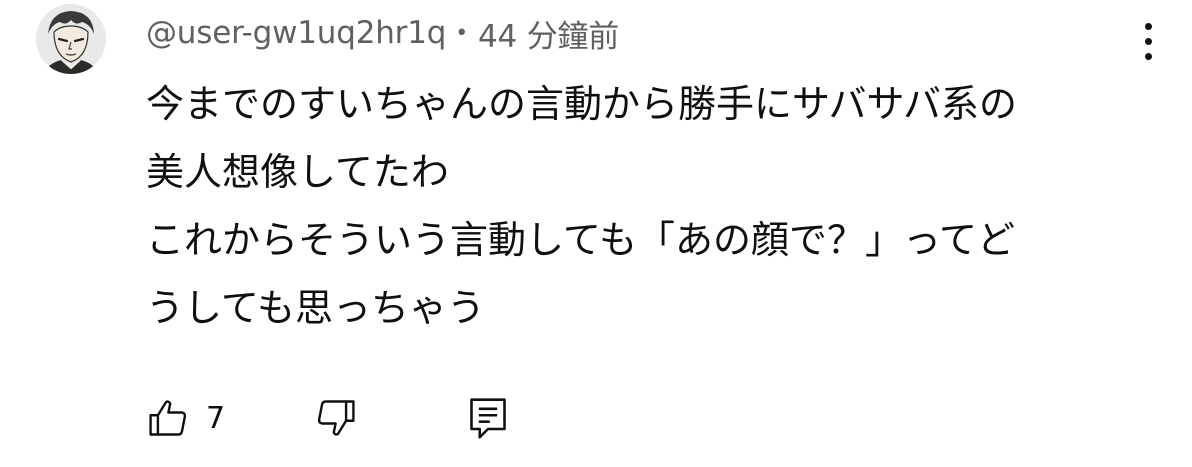 Image resolution: width=1192 pixels, height=467 pixels. Describe the element at coordinates (548, 33) in the screenshot. I see `comment-timestamp: 44 分鐘前` at that location.